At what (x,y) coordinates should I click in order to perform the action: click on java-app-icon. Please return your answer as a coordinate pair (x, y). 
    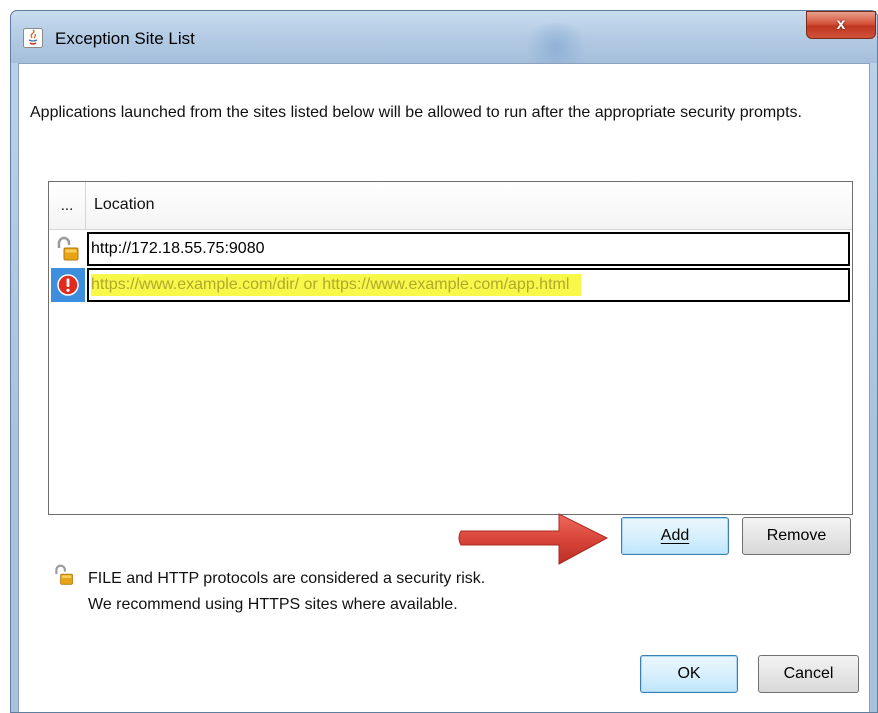
    Looking at the image, I should click on (33, 38).